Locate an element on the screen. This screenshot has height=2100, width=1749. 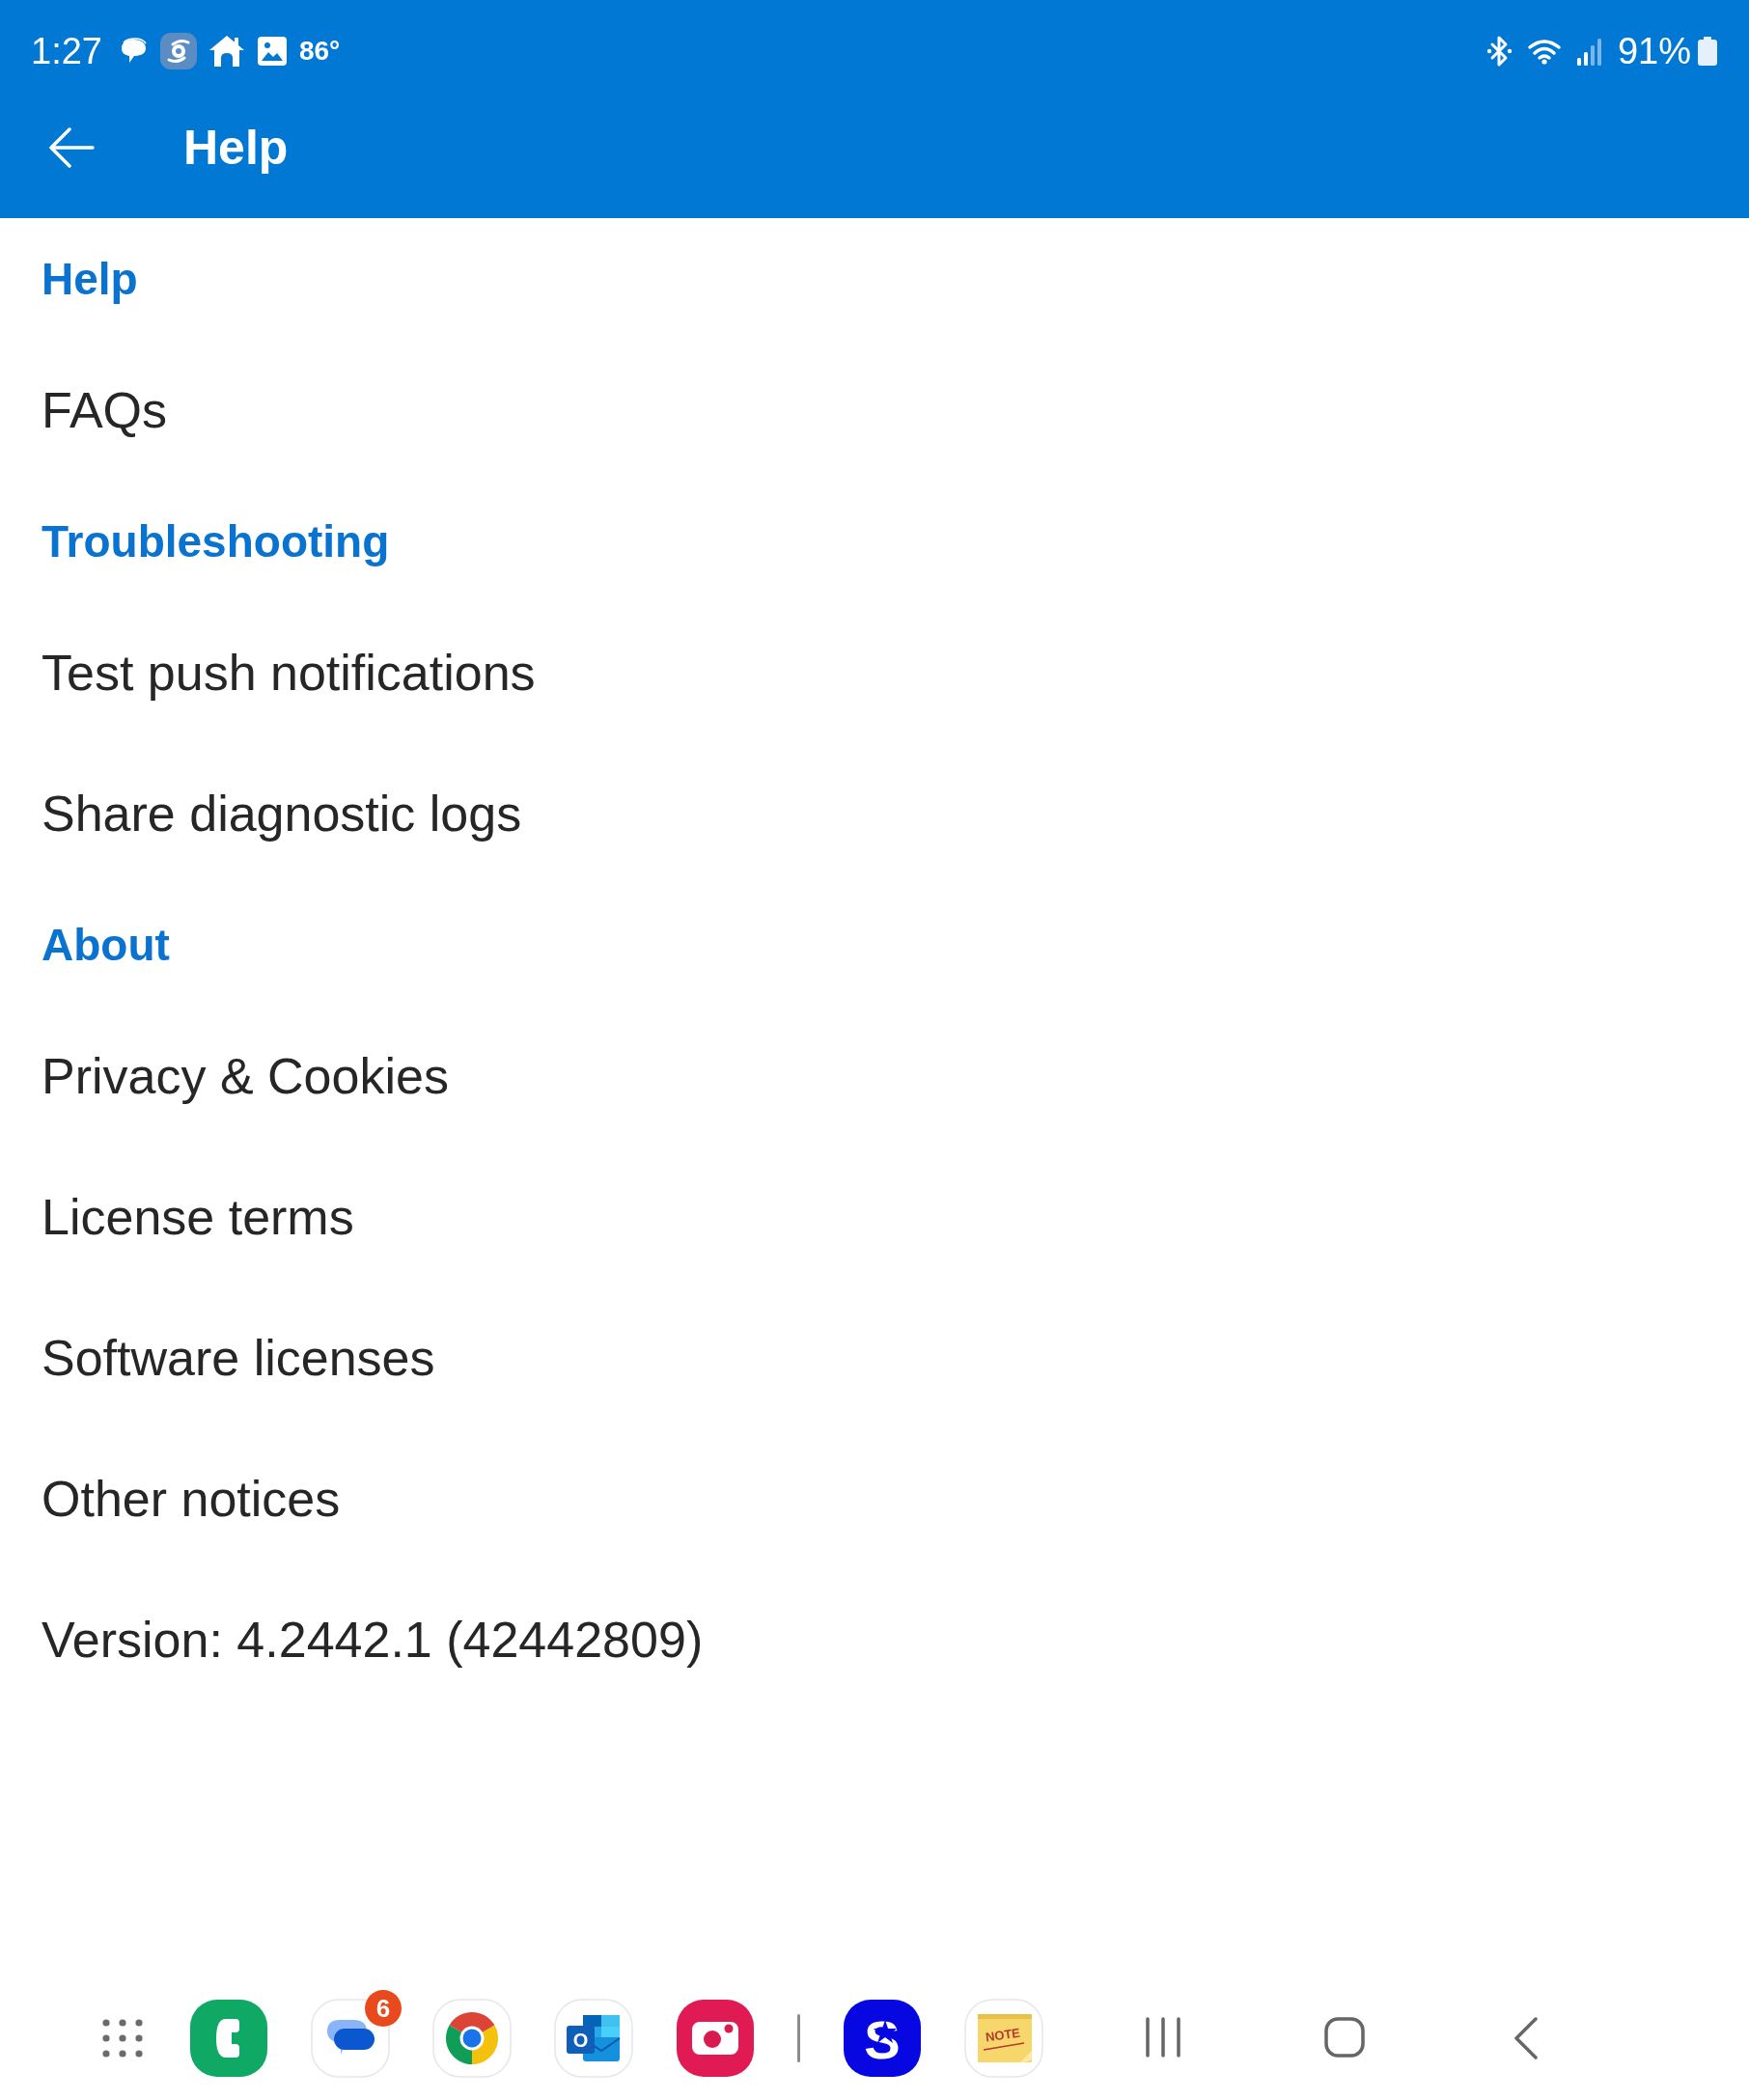
circle-logo-icon is located at coordinates (472, 2038).